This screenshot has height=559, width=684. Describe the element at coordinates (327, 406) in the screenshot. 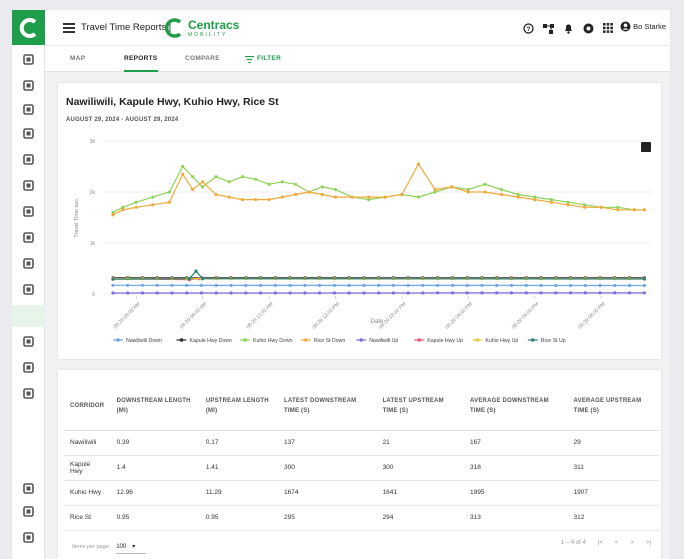

I see `column-header: LATEST DOWNSTREAM TIME (S)` at that location.